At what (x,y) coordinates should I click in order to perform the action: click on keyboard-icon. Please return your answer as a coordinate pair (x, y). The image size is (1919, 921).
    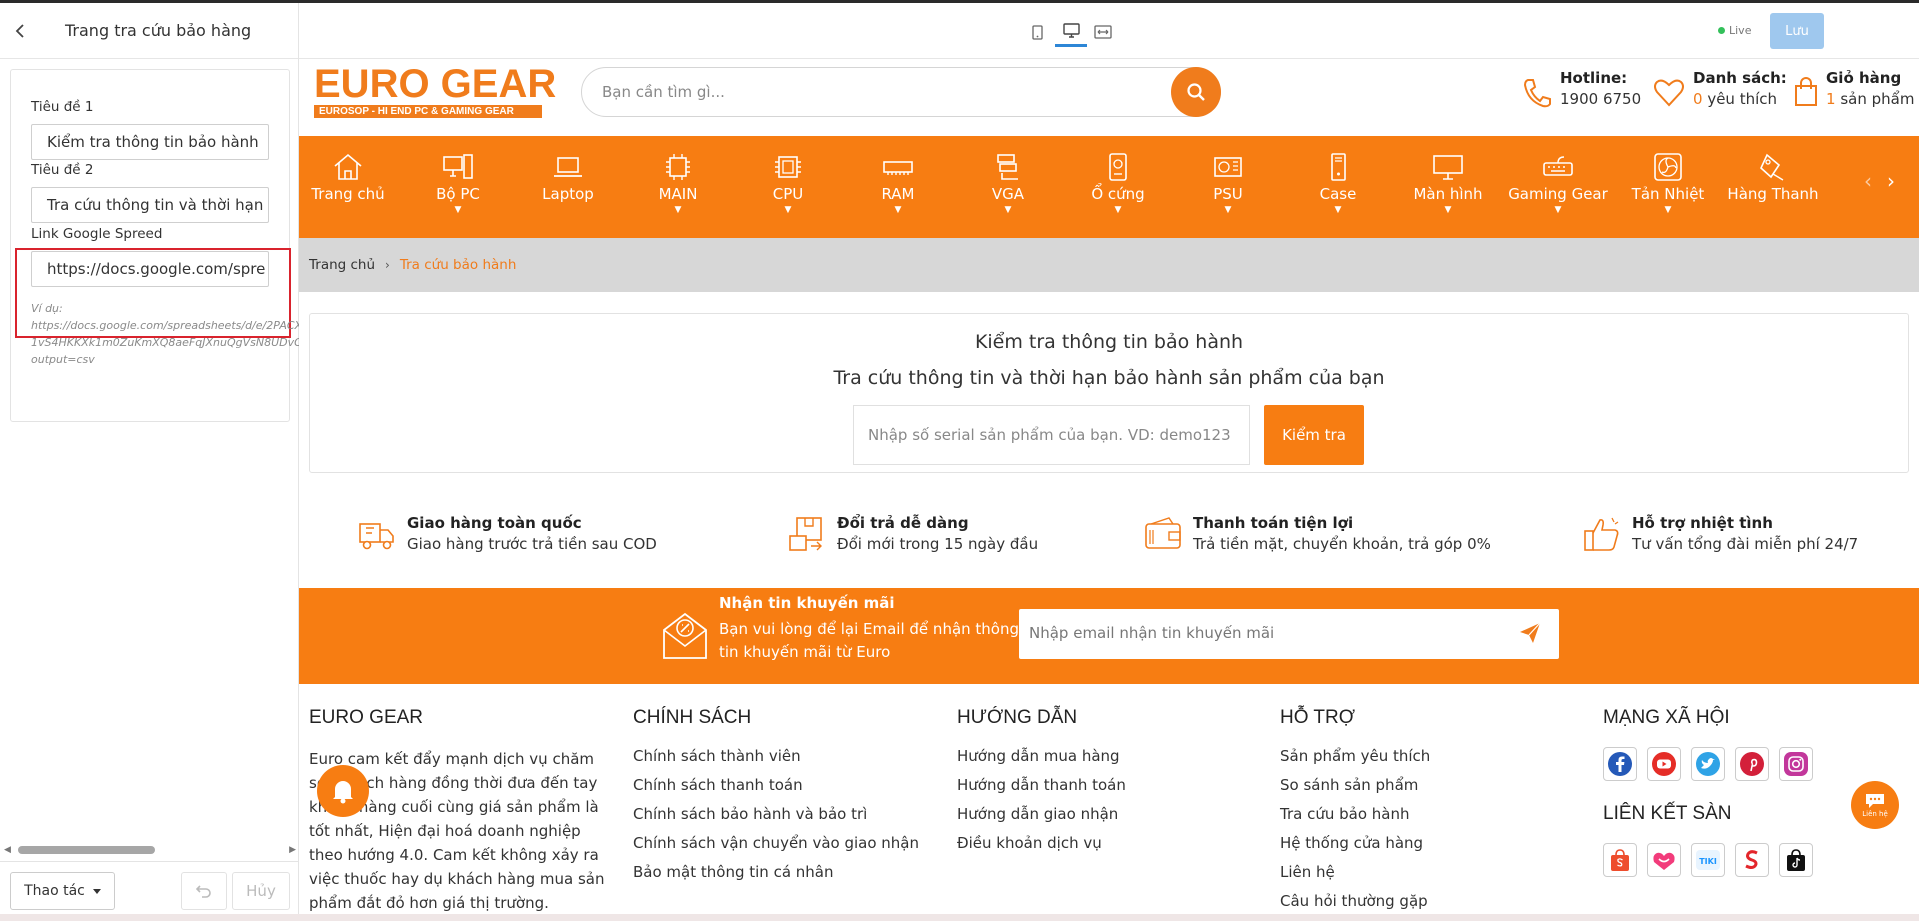
    Looking at the image, I should click on (1558, 166).